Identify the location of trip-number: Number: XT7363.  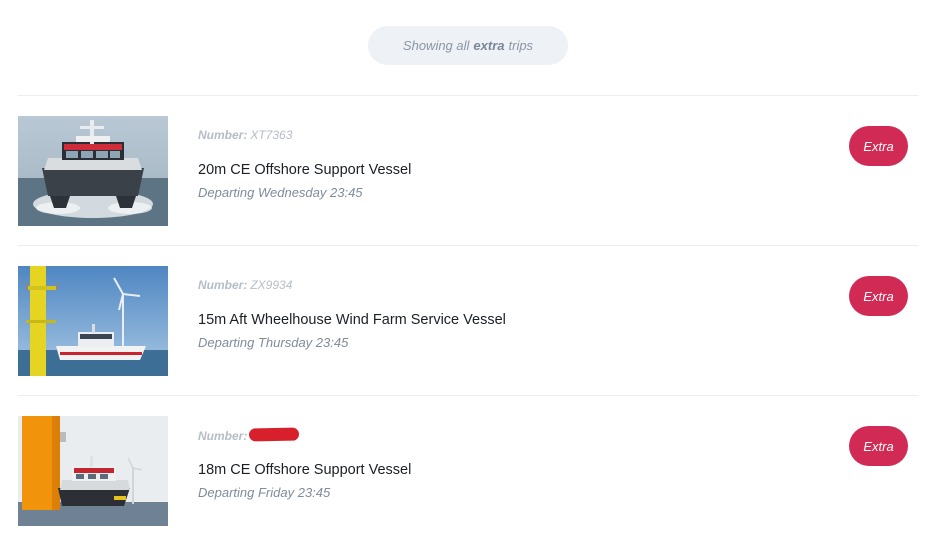
(245, 135).